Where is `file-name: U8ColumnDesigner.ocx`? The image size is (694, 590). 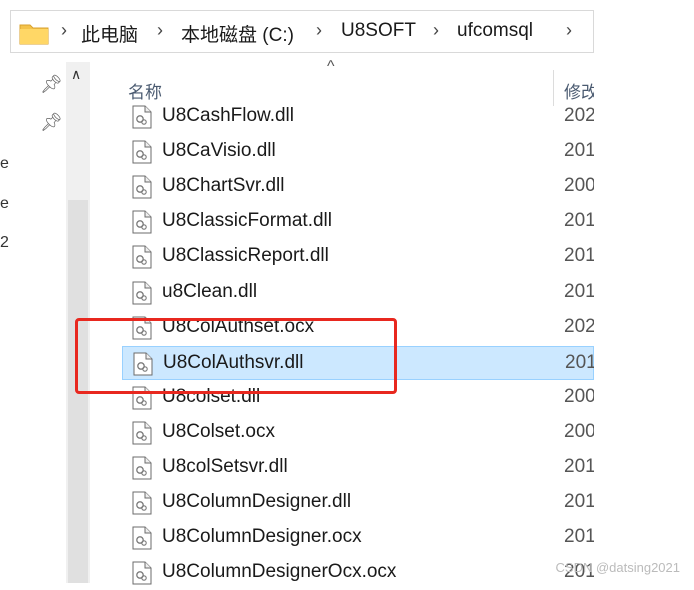
file-name: U8ColumnDesigner.ocx is located at coordinates (262, 537).